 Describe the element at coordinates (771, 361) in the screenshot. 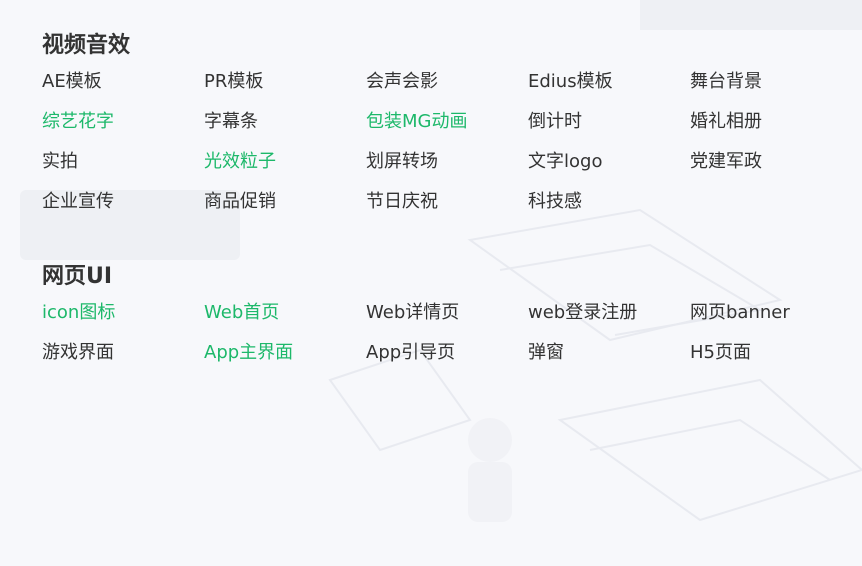

I see `category-link: H5页面` at that location.